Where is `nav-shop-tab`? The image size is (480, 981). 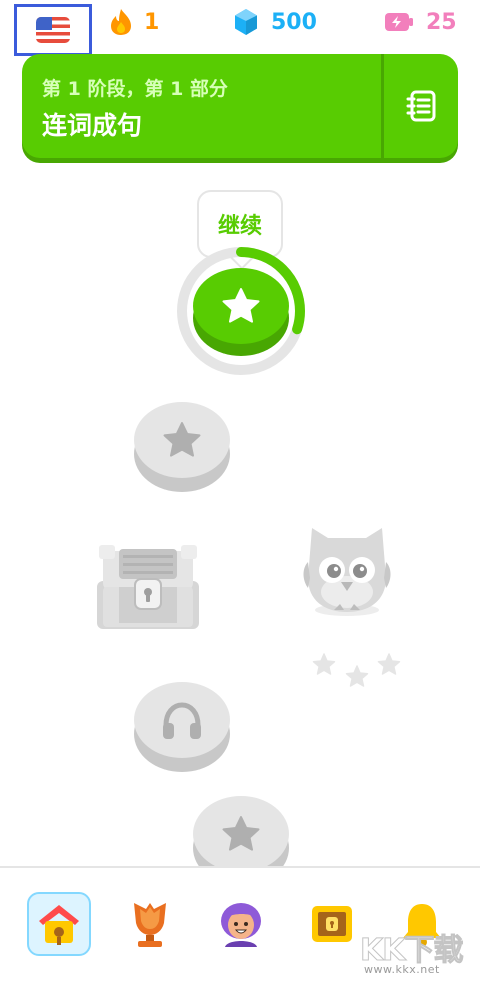
nav-shop-tab is located at coordinates (332, 924).